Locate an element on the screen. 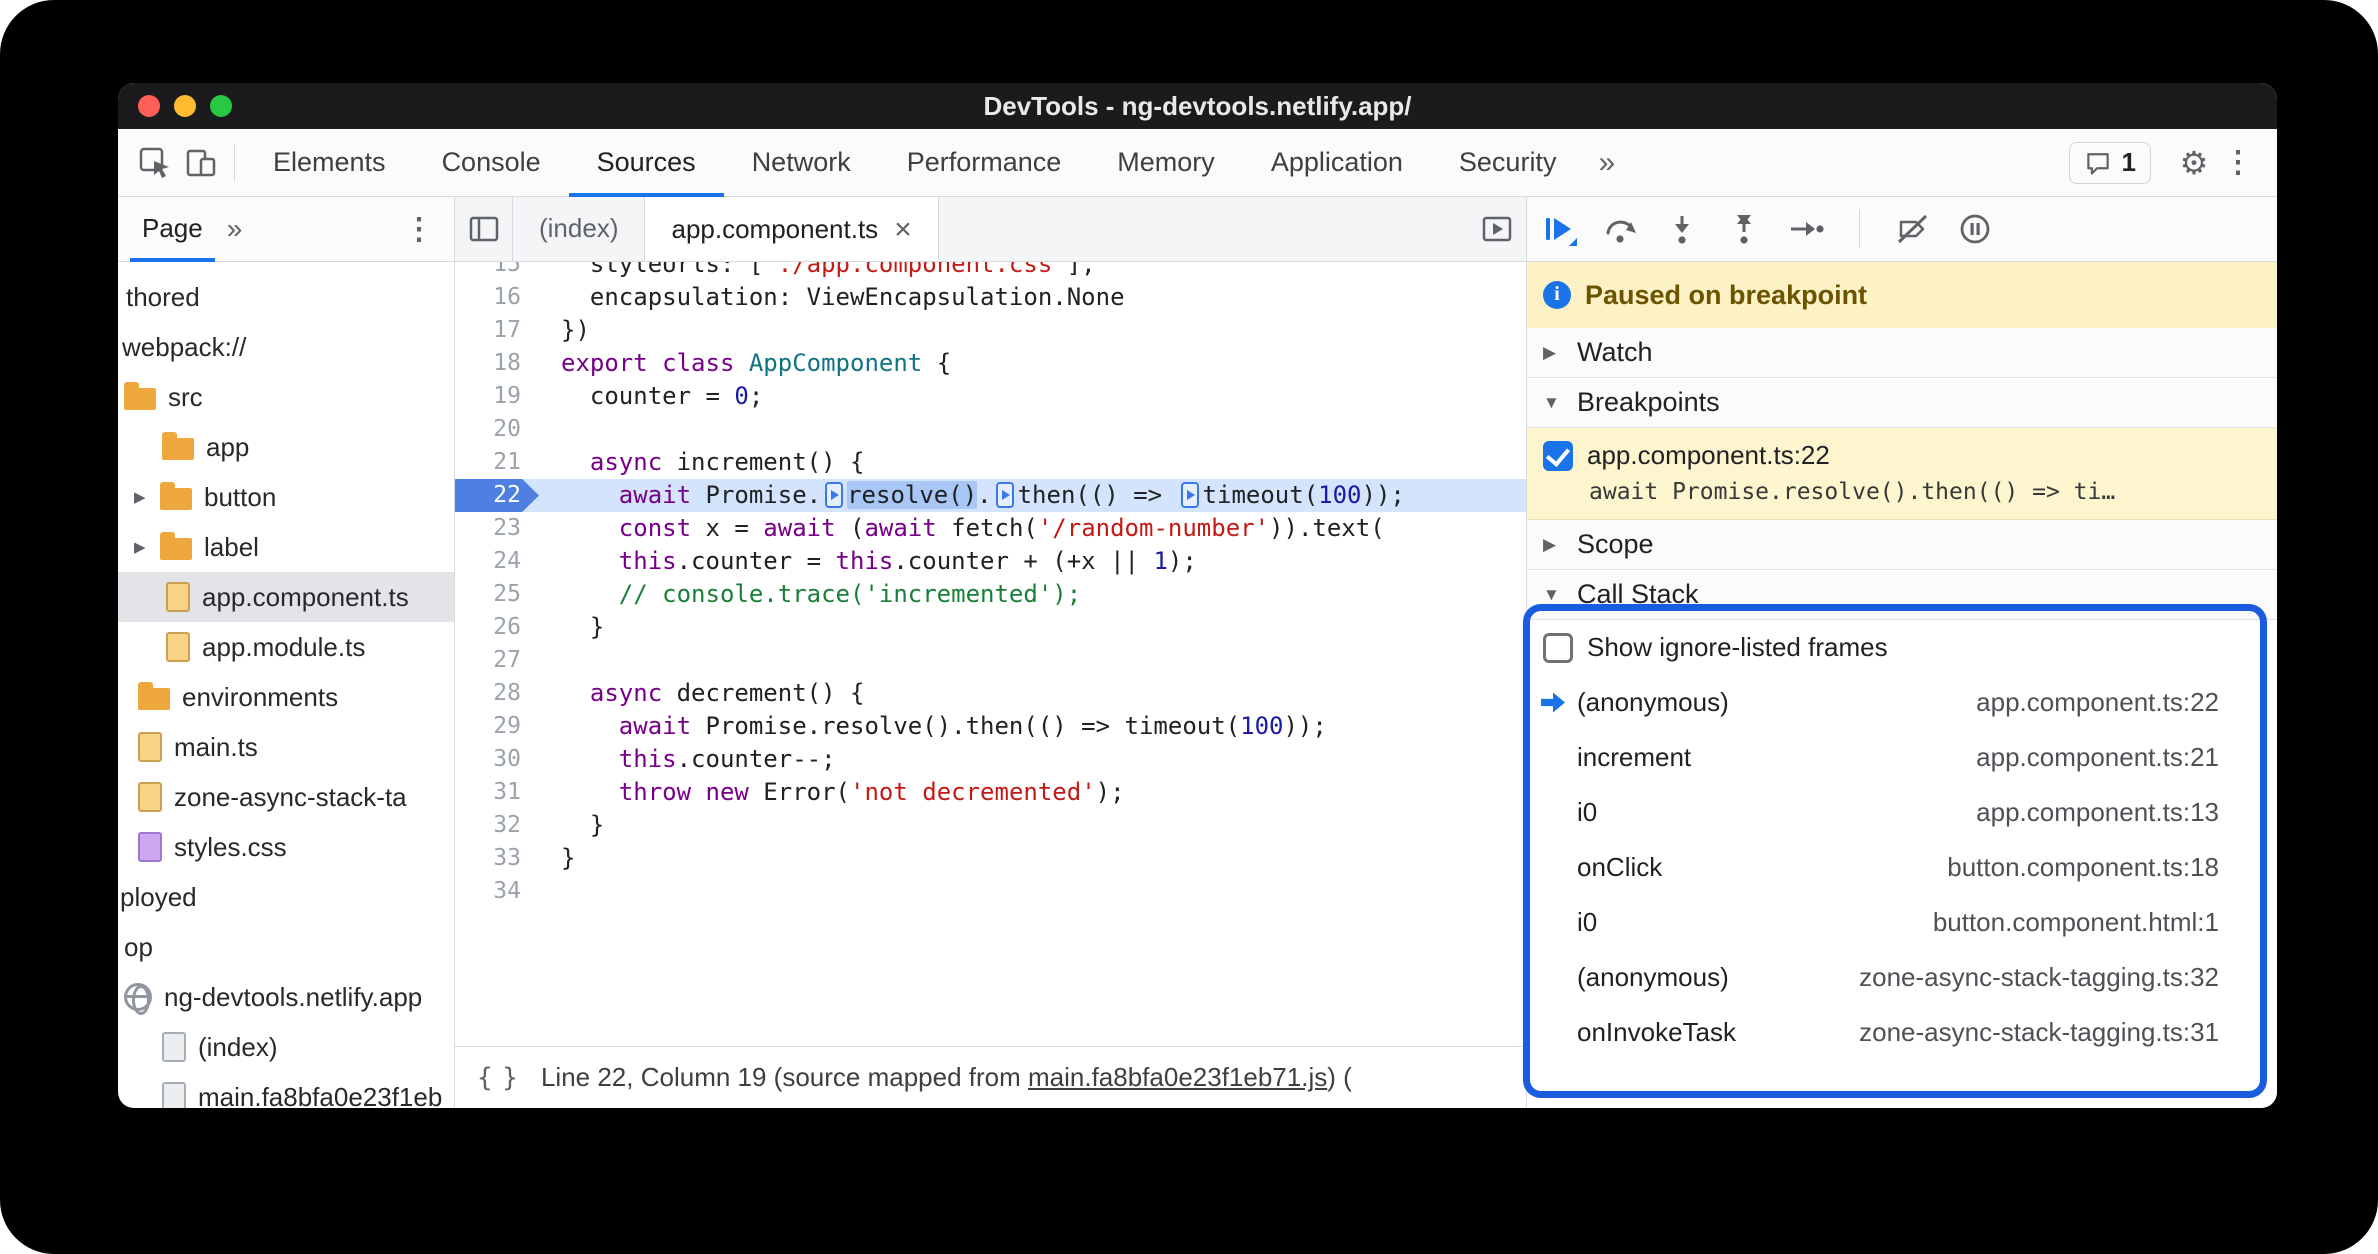 The width and height of the screenshot is (2378, 1254). tree-item-label: app is located at coordinates (228, 446).